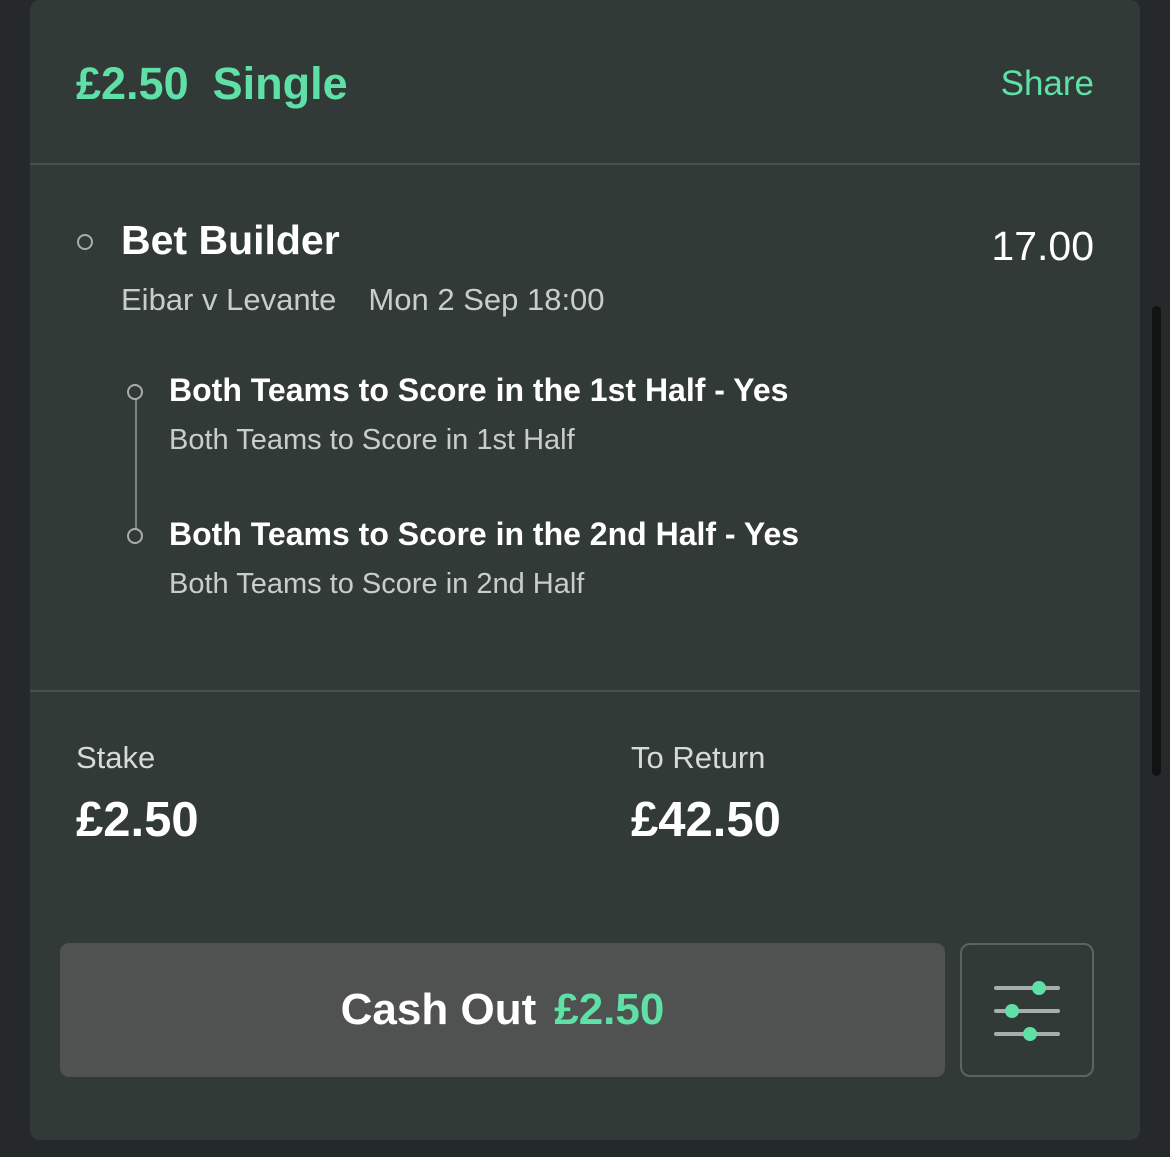 This screenshot has height=1157, width=1170. What do you see at coordinates (609, 1009) in the screenshot?
I see `cash-out-amount: £2.50` at bounding box center [609, 1009].